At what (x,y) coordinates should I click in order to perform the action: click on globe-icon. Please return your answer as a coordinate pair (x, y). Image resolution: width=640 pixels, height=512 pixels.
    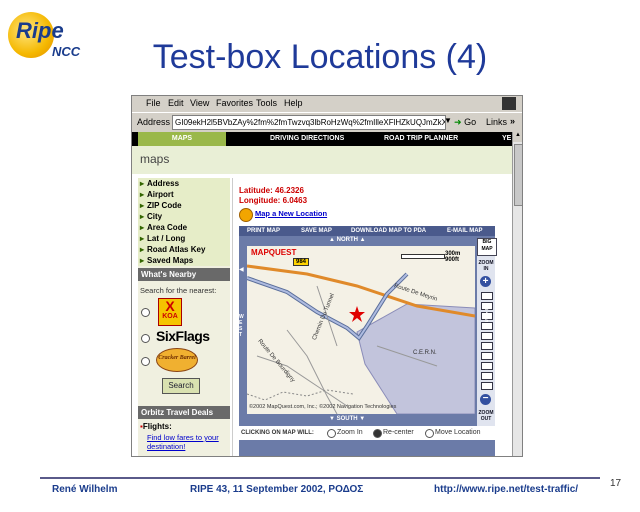
    Looking at the image, I should click on (246, 215).